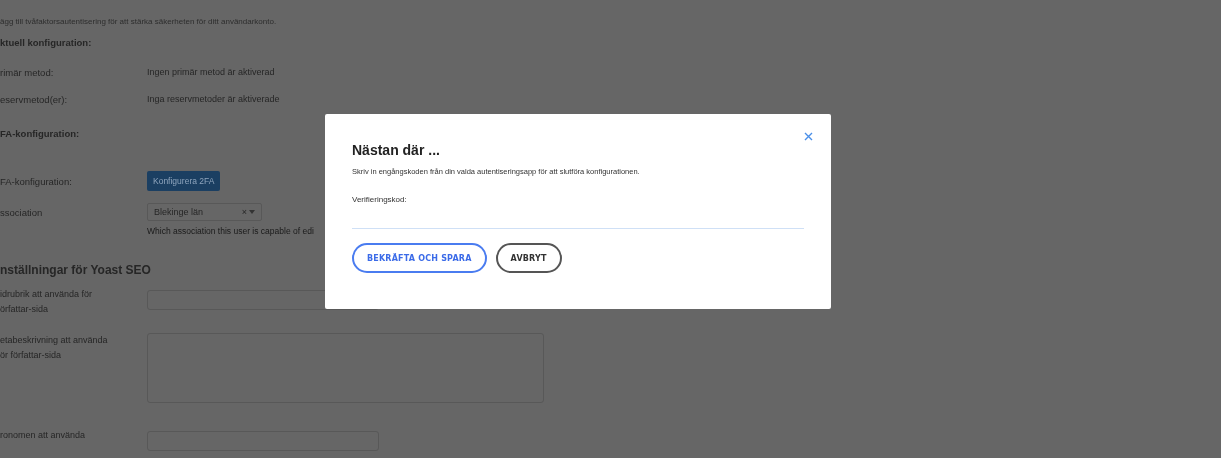  What do you see at coordinates (22, 212) in the screenshot?
I see `field-label: ssociation` at bounding box center [22, 212].